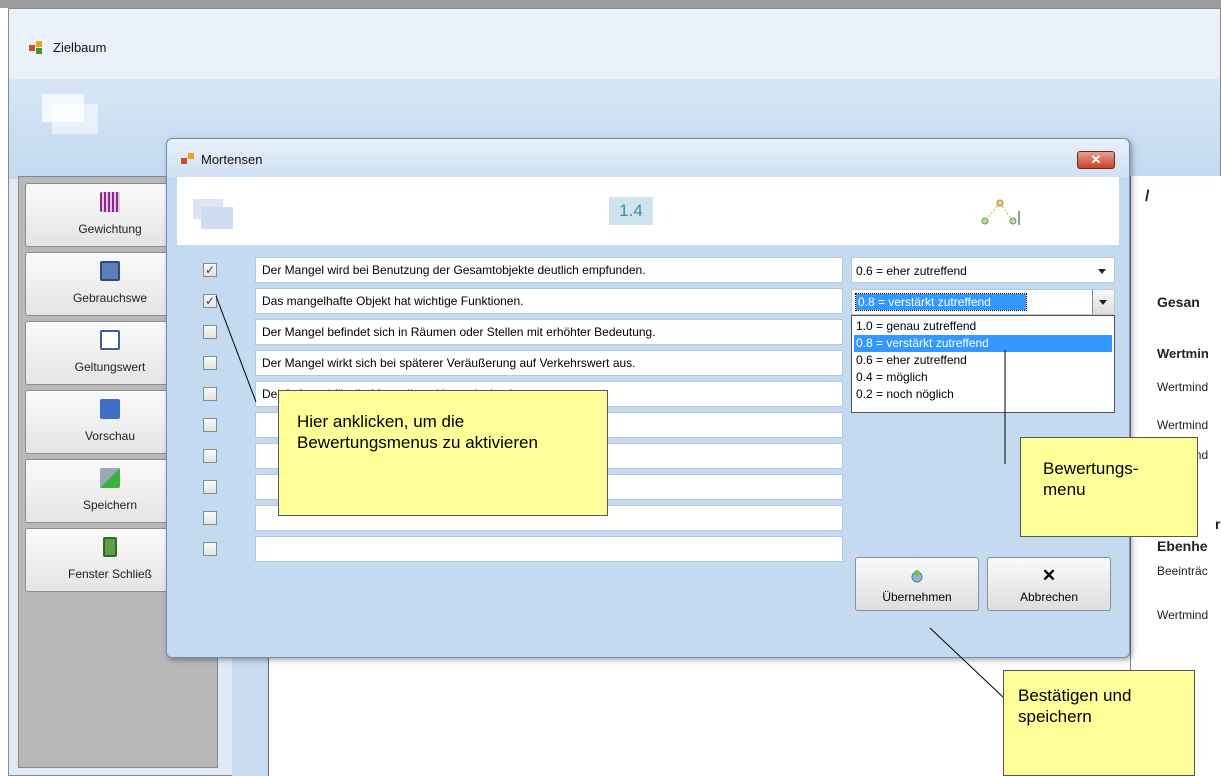  What do you see at coordinates (1049, 597) in the screenshot?
I see `cancel-button-label: Abbrechen` at bounding box center [1049, 597].